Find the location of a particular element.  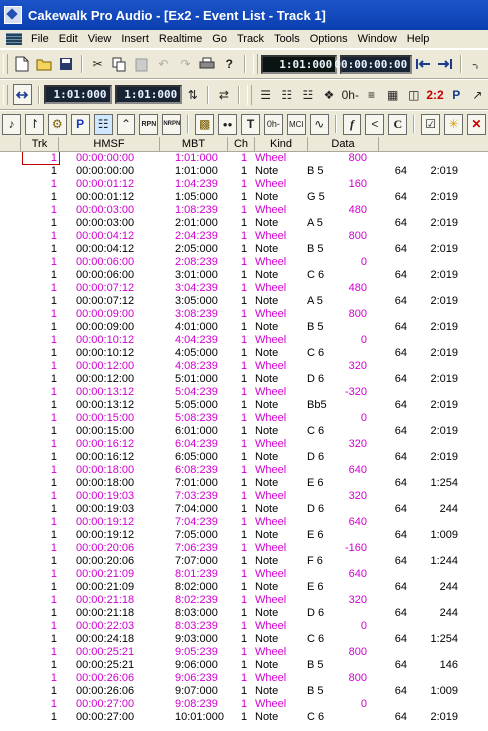

menu-file: File is located at coordinates (40, 39).